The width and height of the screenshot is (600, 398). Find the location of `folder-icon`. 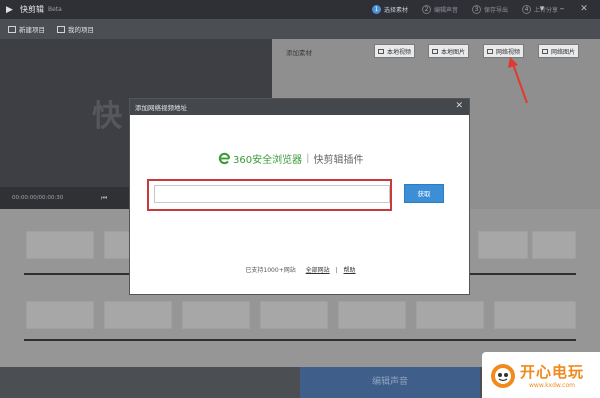

folder-icon is located at coordinates (61, 29).